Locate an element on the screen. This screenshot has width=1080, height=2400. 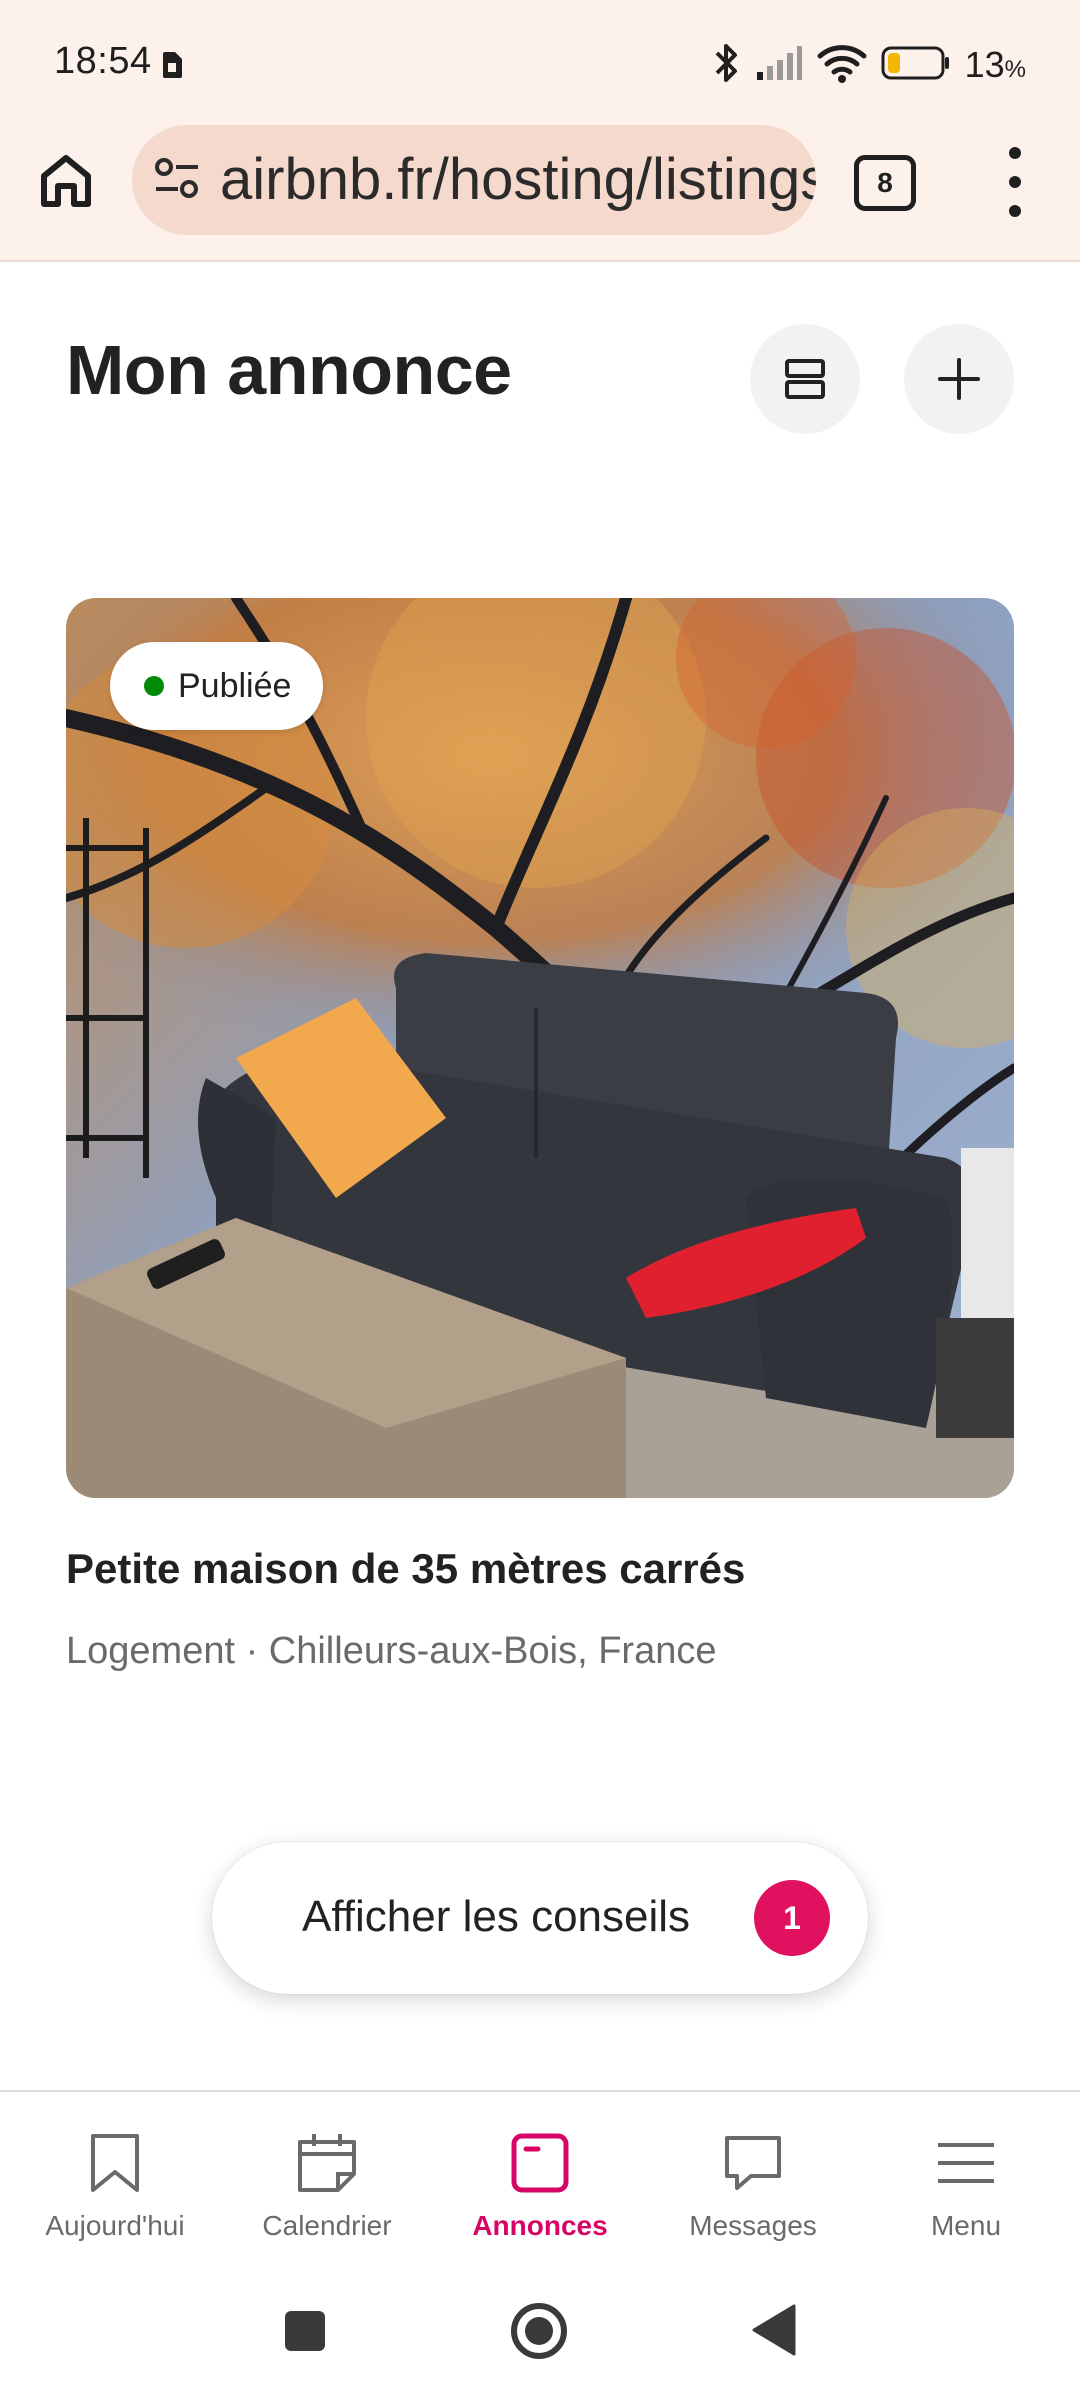
battery-percent: 13% is located at coordinates (995, 64).